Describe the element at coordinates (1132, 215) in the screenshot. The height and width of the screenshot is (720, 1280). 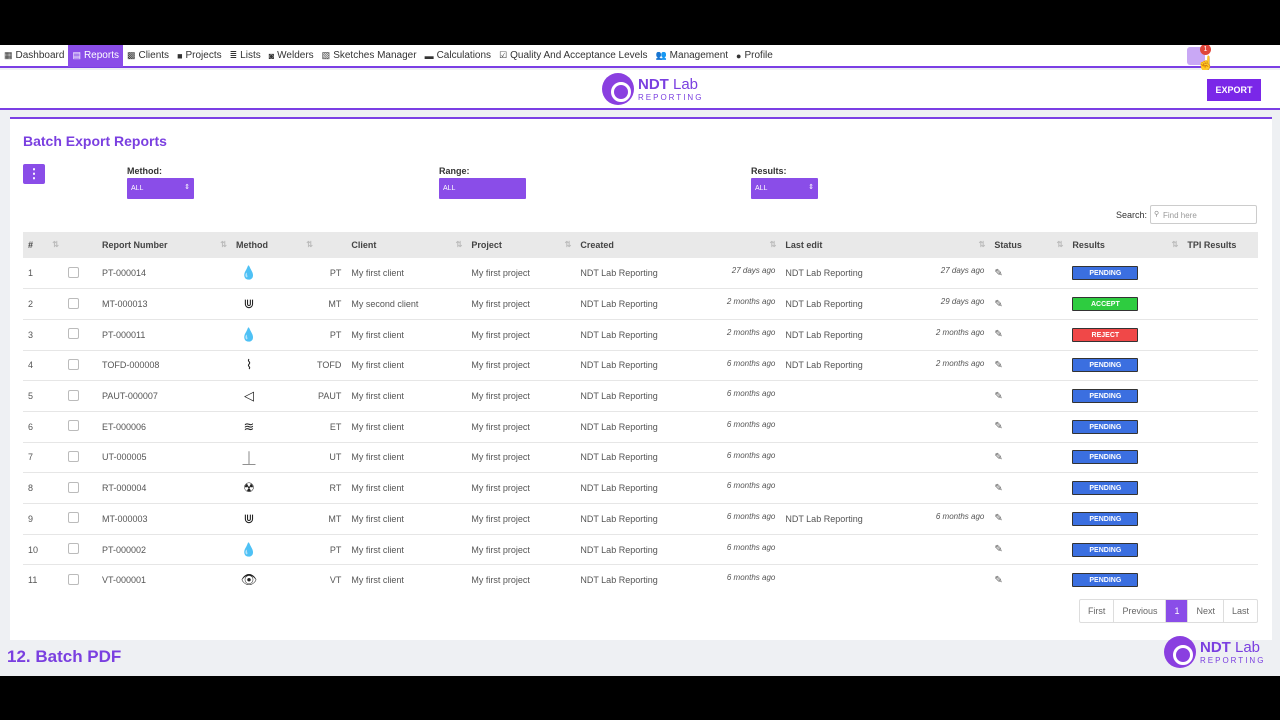
I see `search-label: Search:` at that location.